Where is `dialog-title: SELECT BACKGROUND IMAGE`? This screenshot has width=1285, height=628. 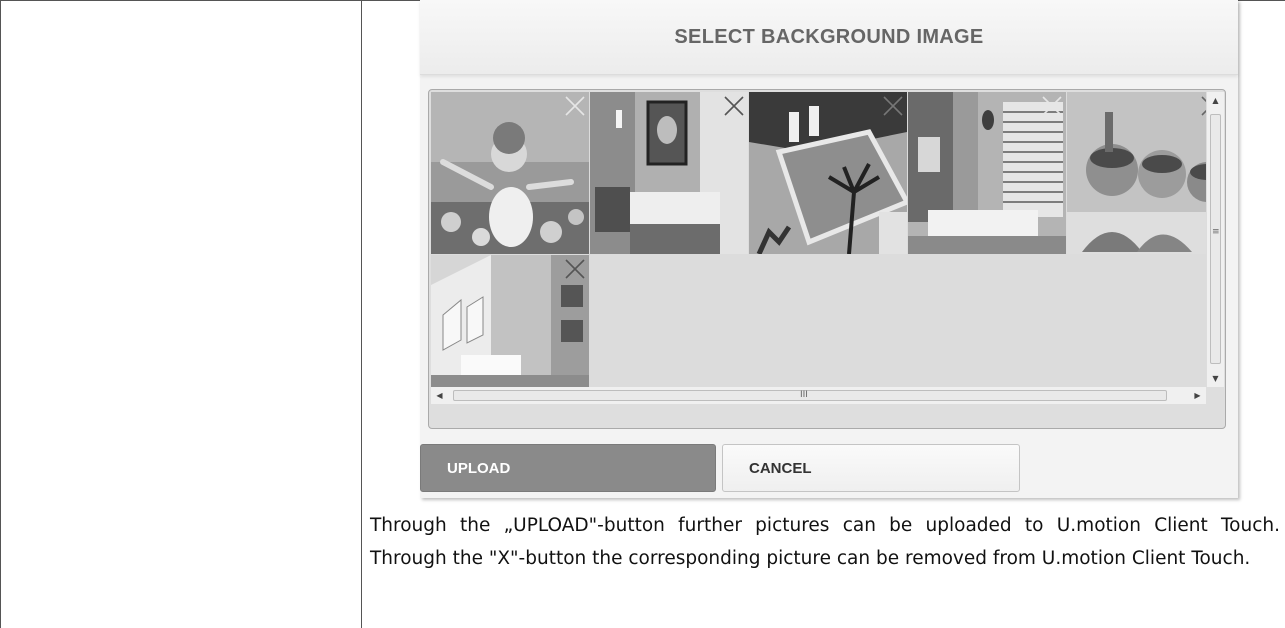
dialog-title: SELECT BACKGROUND IMAGE is located at coordinates (829, 36).